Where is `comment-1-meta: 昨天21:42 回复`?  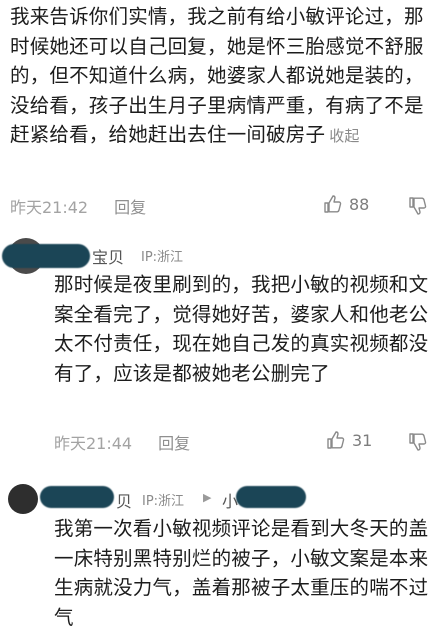 comment-1-meta: 昨天21:42 回复 is located at coordinates (78, 206).